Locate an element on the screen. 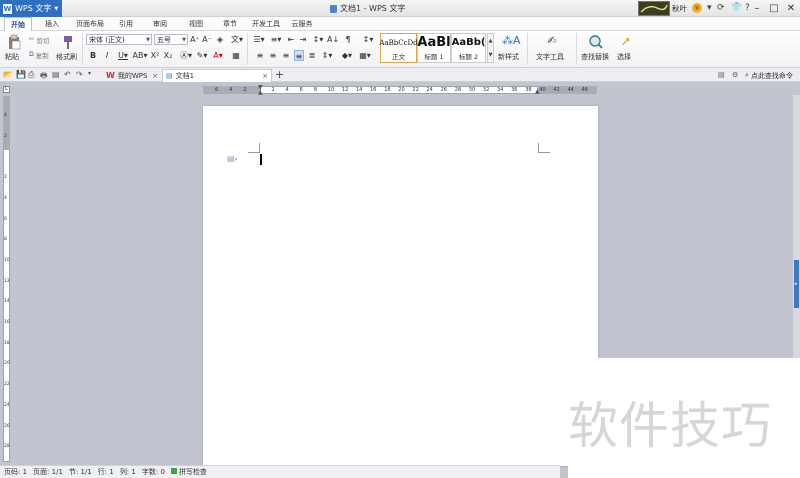 The width and height of the screenshot is (800, 478). select-button: 选择 is located at coordinates (624, 57).